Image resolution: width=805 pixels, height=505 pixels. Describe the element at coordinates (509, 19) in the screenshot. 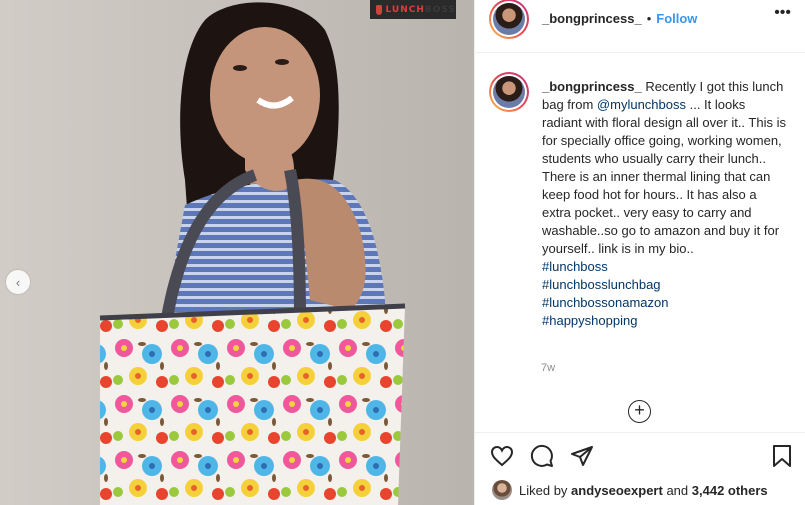

I see `avatar` at that location.